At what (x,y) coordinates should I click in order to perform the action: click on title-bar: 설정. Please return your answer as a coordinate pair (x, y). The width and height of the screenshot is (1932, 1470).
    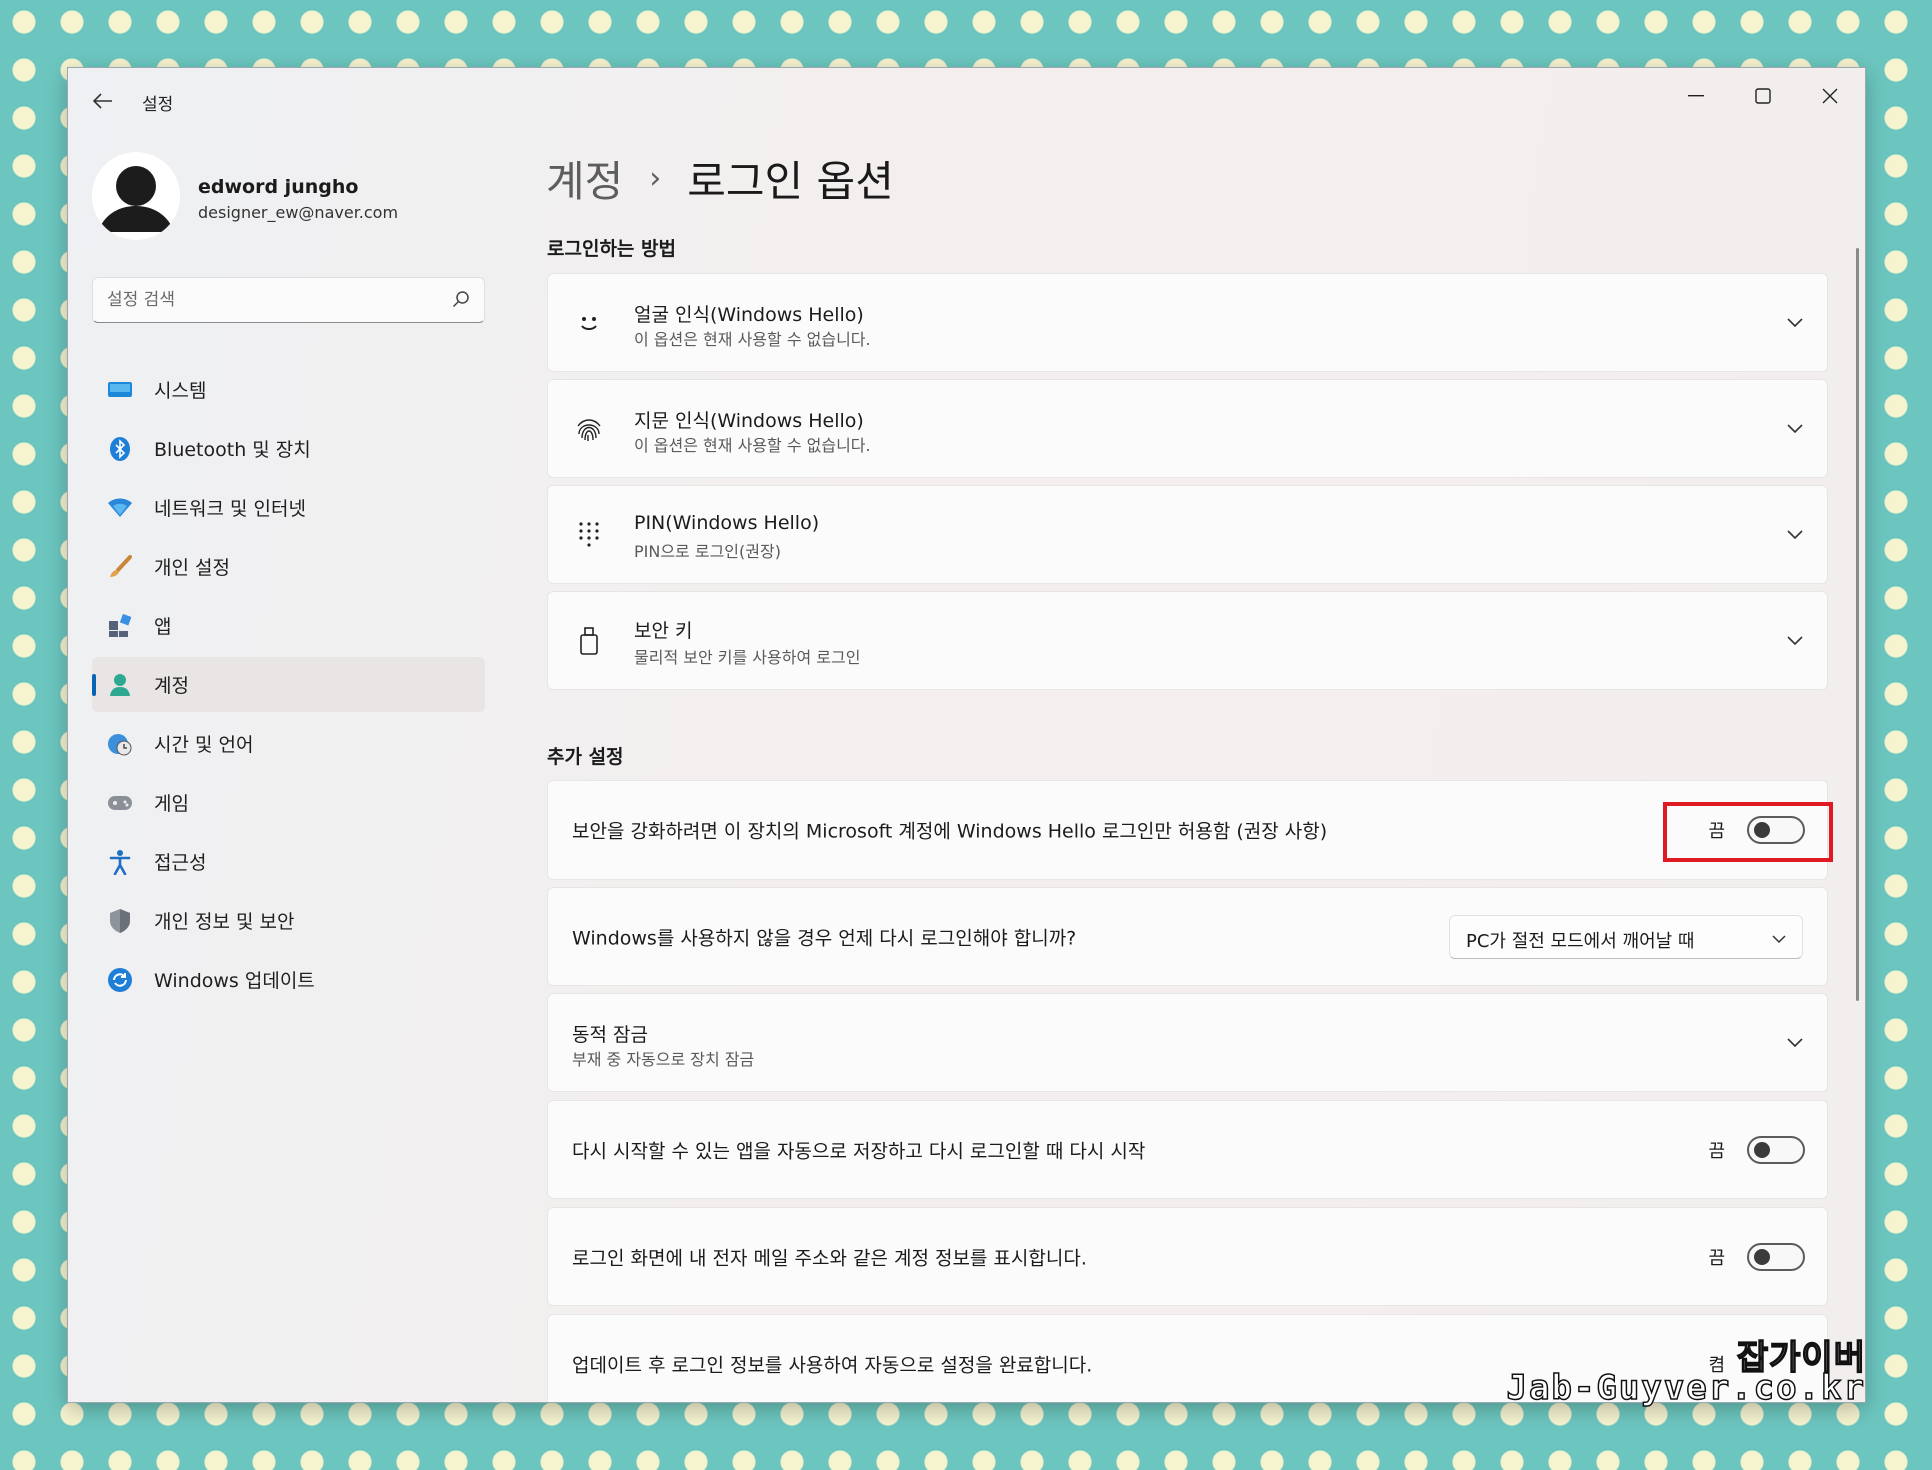
    Looking at the image, I should click on (966, 97).